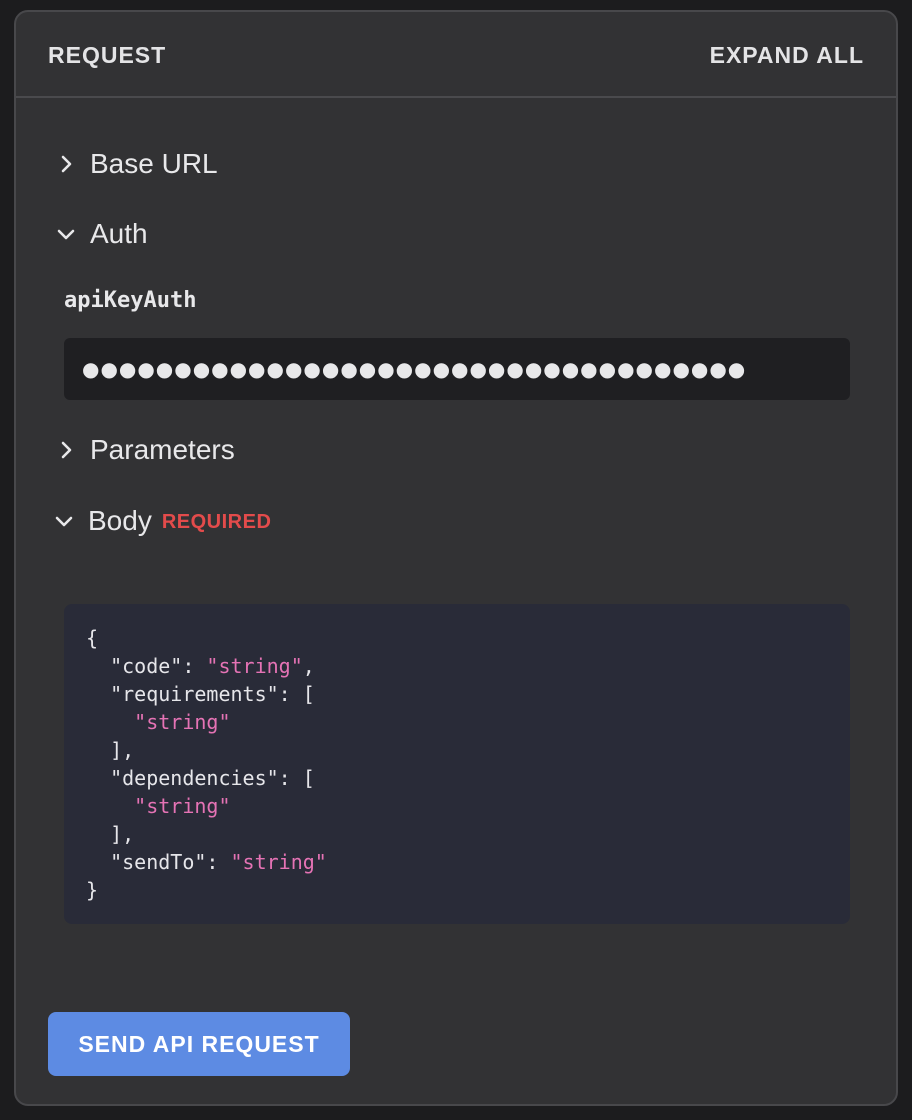 Image resolution: width=912 pixels, height=1120 pixels. Describe the element at coordinates (787, 55) in the screenshot. I see `expand-all-button: EXPAND ALL` at that location.